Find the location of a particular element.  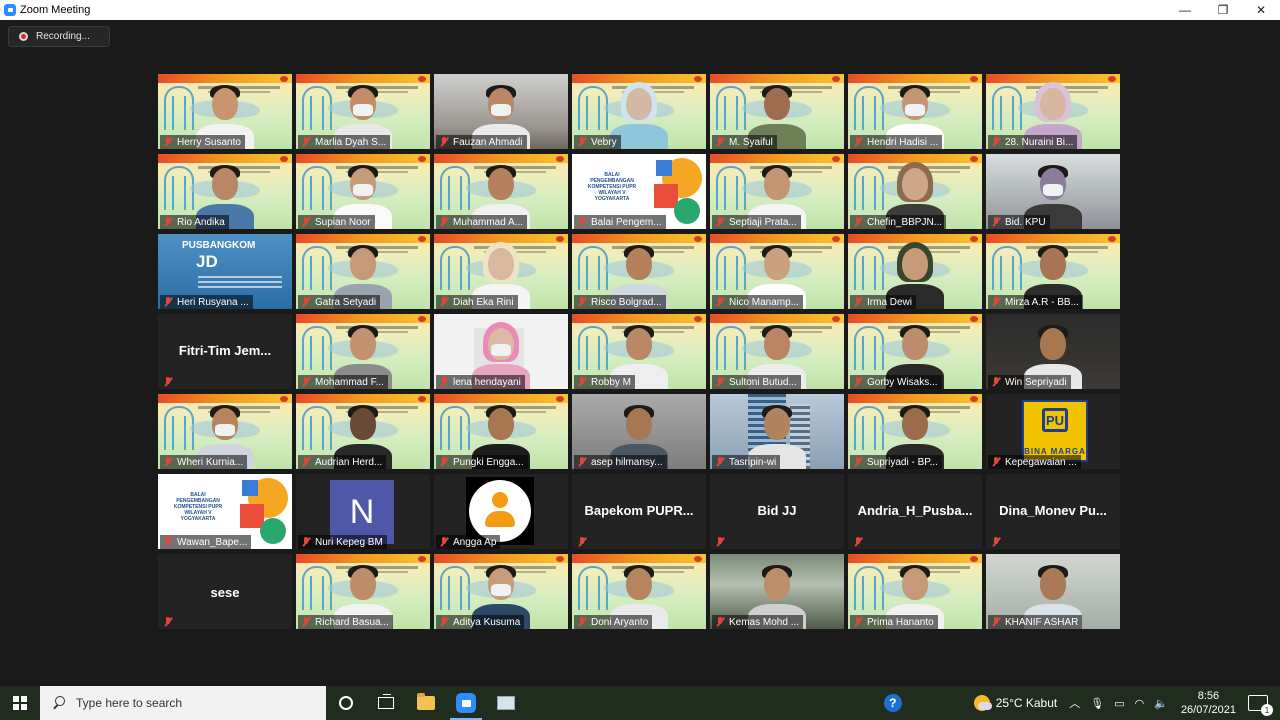

participant-name: Angga Ap is located at coordinates (475, 542).